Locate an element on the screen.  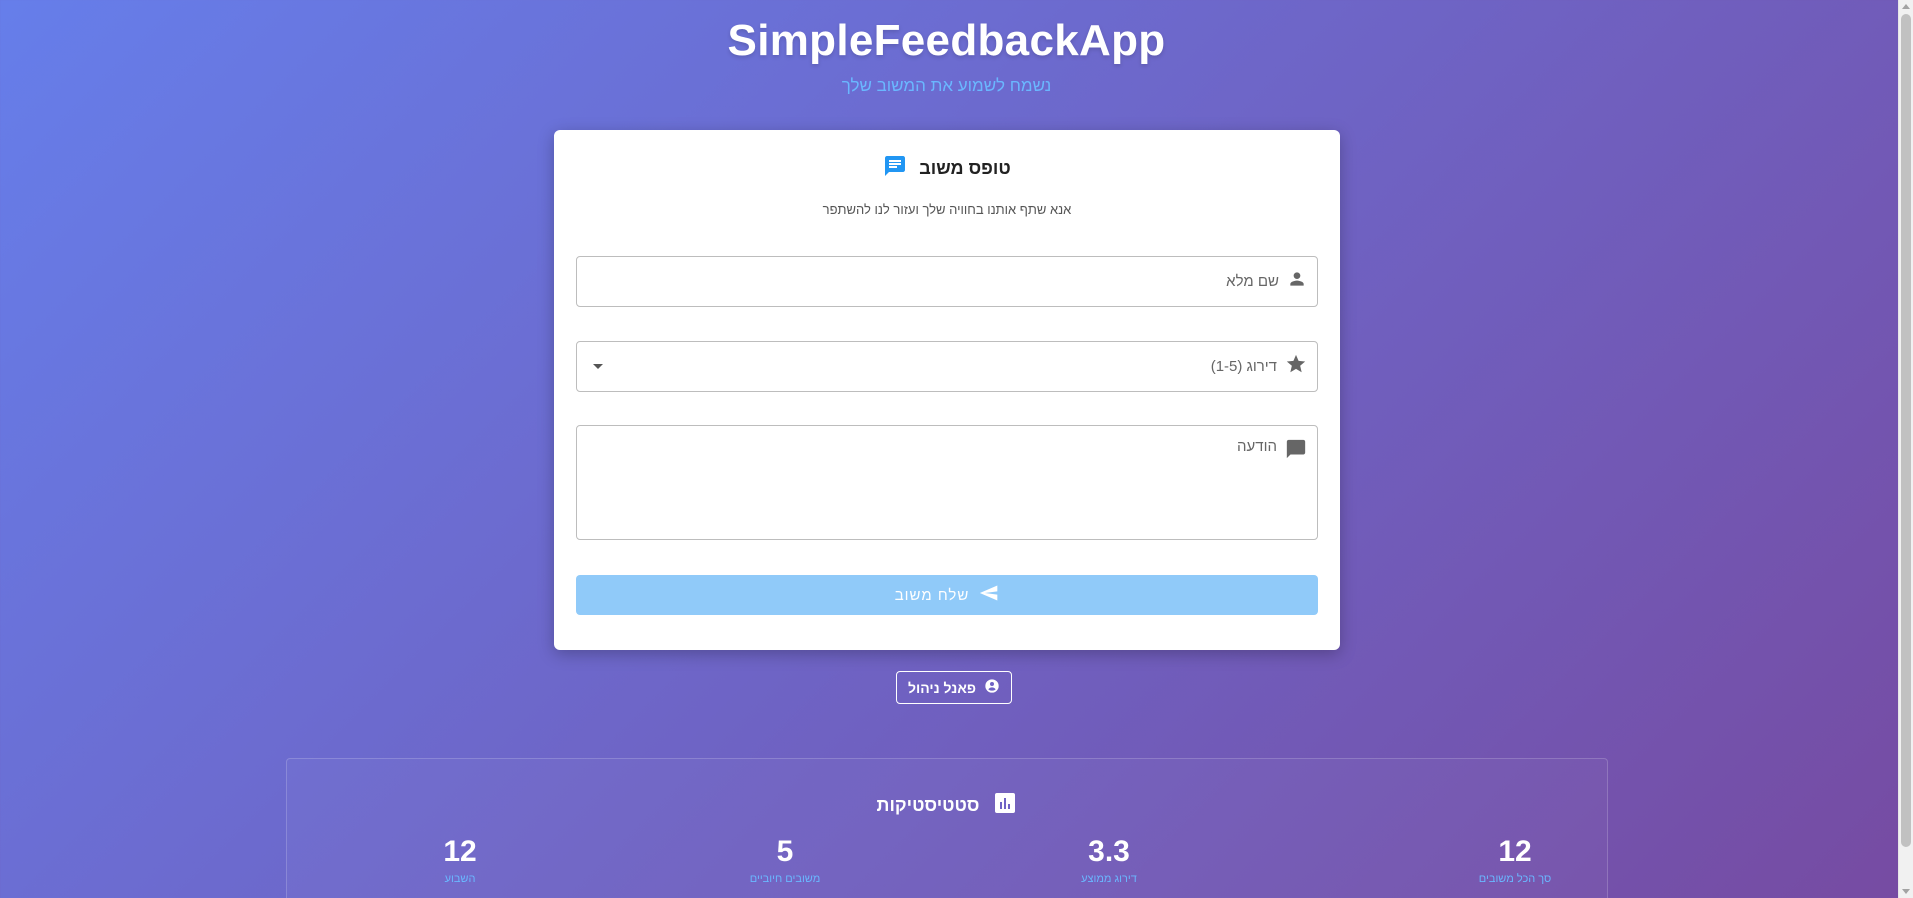
admin-shield-icon is located at coordinates (992, 687).